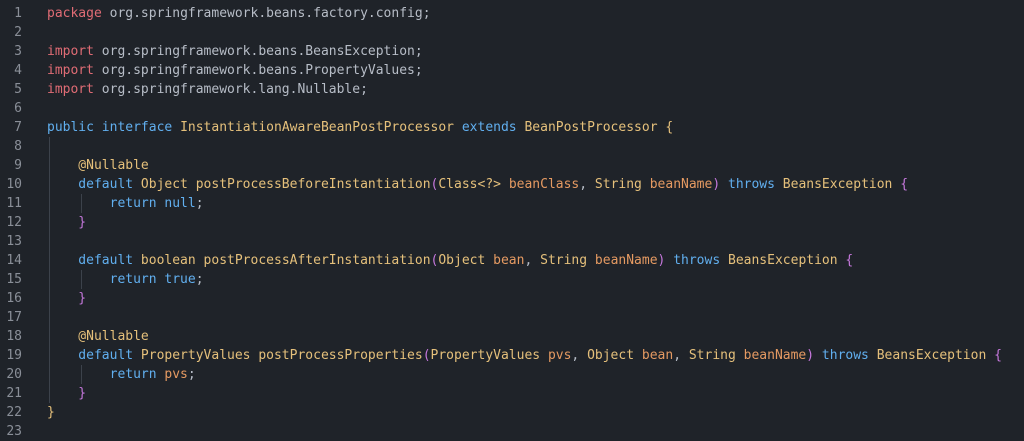 Image resolution: width=1024 pixels, height=441 pixels. What do you see at coordinates (14, 203) in the screenshot?
I see `line-number: 11` at bounding box center [14, 203].